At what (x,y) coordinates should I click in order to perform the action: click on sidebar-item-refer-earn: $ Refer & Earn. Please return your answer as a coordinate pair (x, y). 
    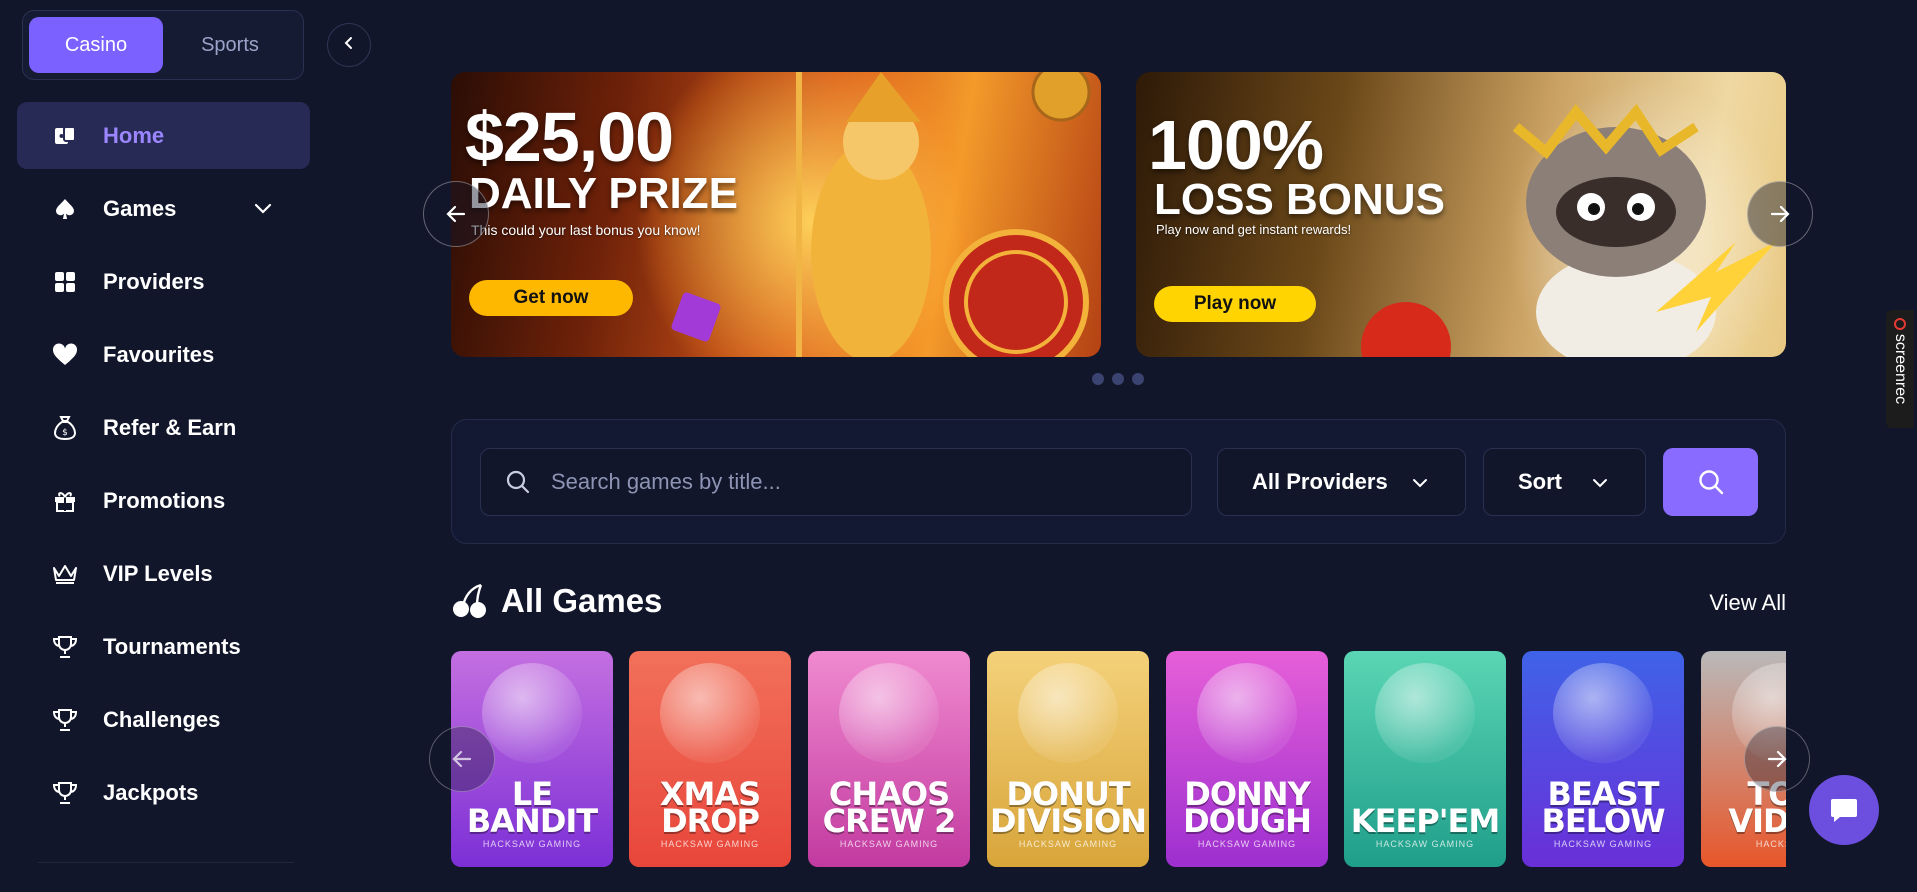
    Looking at the image, I should click on (163, 427).